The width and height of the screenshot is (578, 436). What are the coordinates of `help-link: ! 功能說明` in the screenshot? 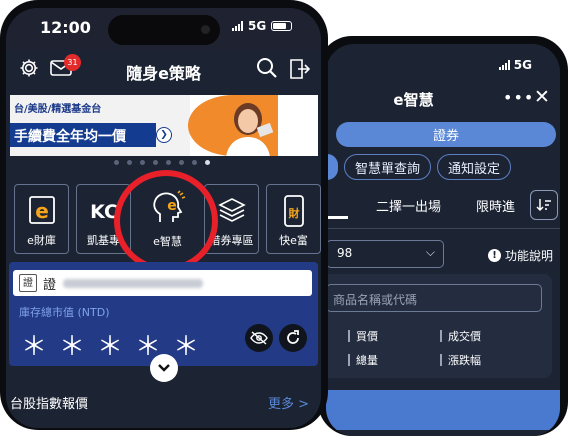 It's located at (520, 255).